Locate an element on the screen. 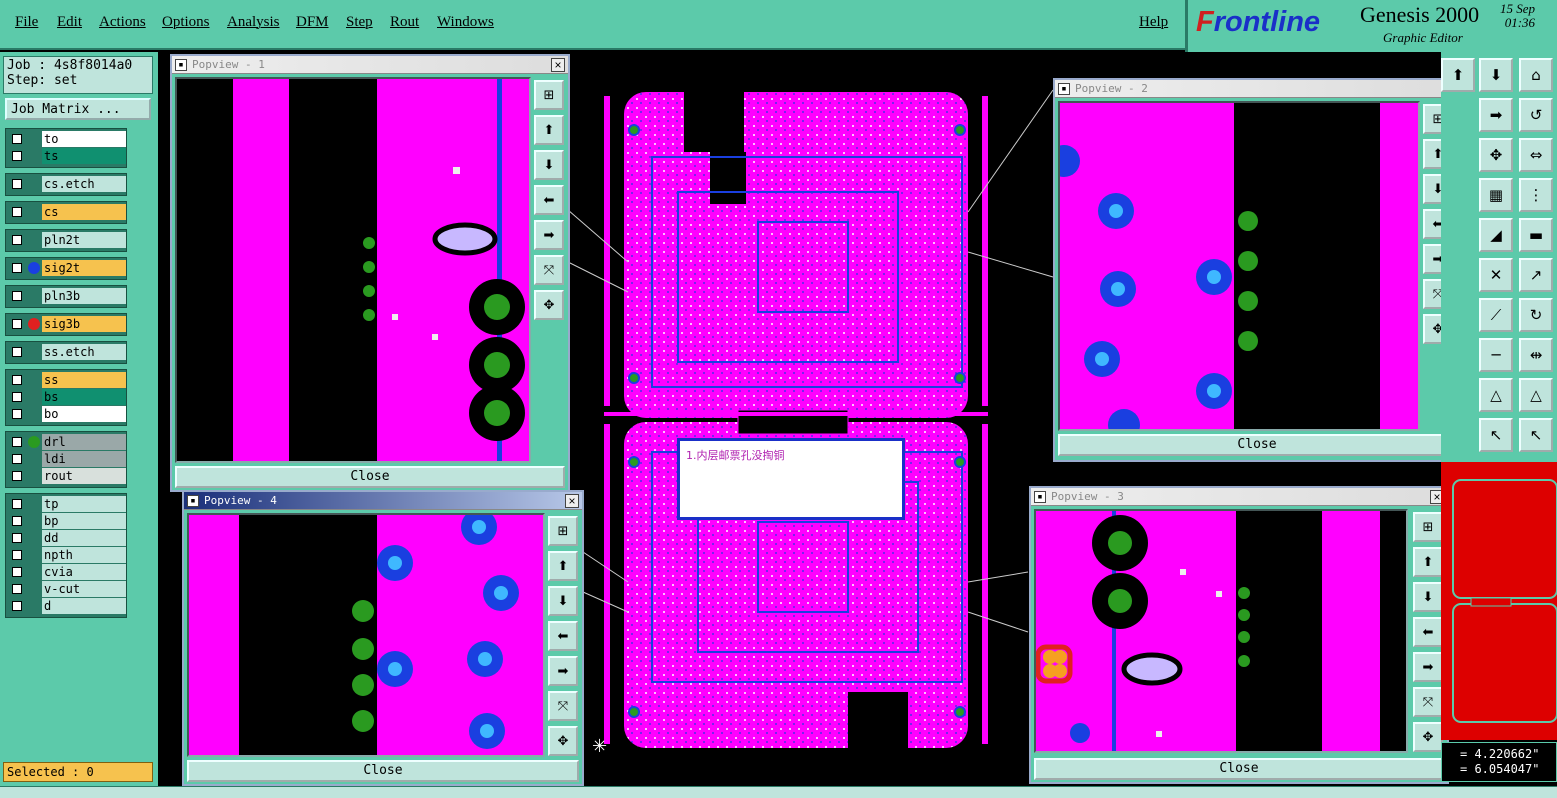  menu-dfm: DFM is located at coordinates (312, 22).